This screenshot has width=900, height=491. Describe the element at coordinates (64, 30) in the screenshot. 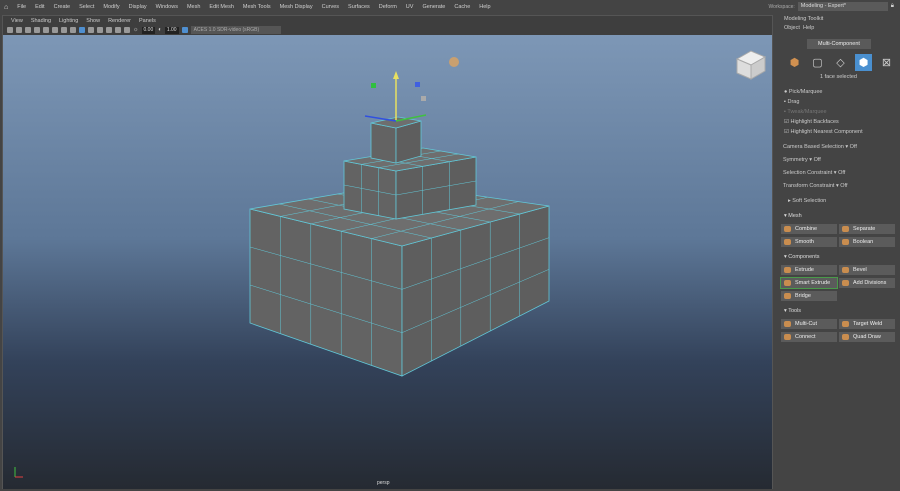

I see `resolution-gate-icon` at that location.